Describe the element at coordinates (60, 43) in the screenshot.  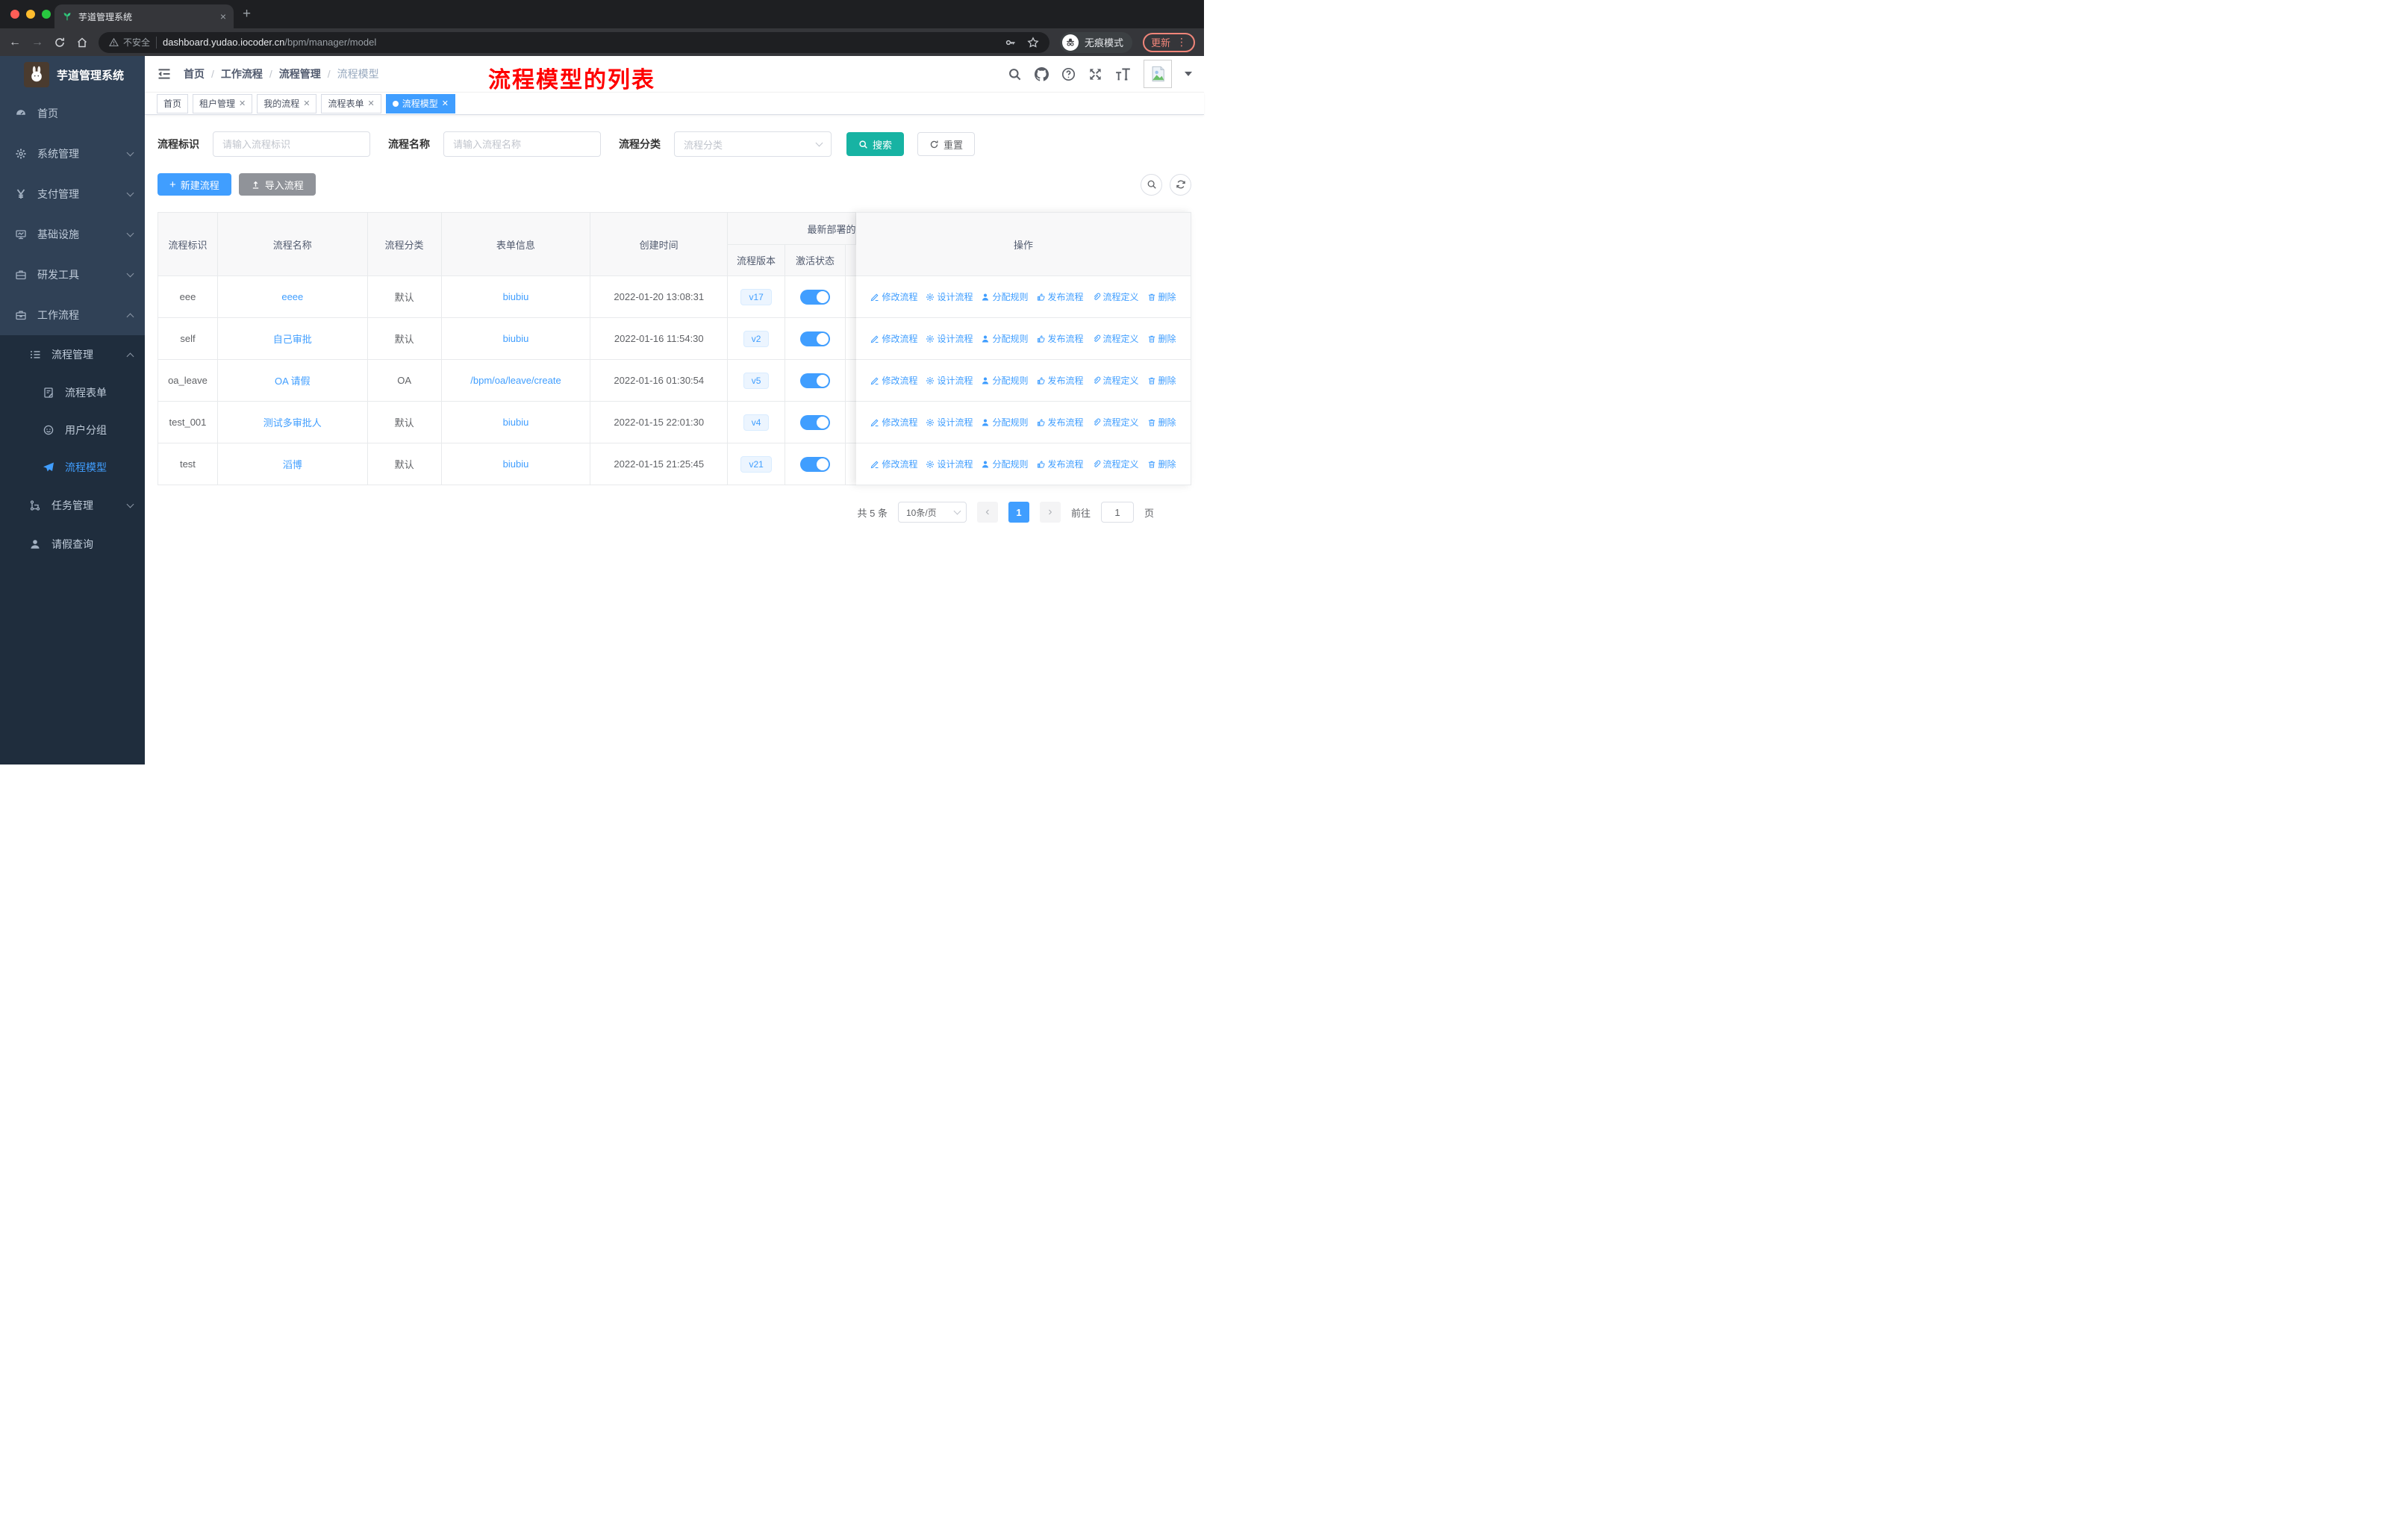
I see `reload-icon` at that location.